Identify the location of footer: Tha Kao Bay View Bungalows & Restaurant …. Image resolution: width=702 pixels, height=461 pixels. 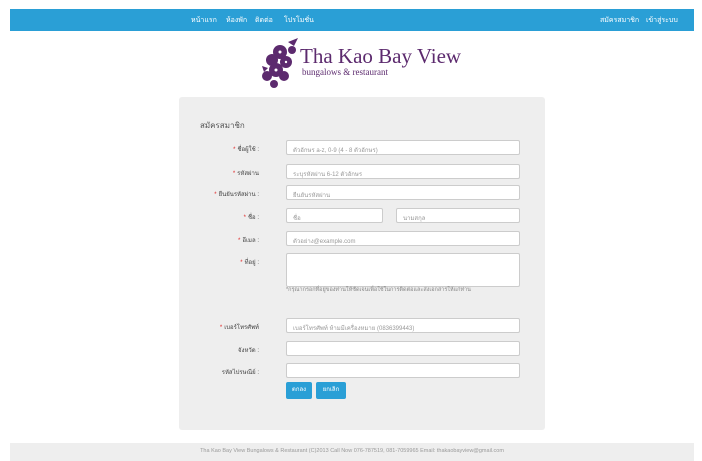
(352, 452).